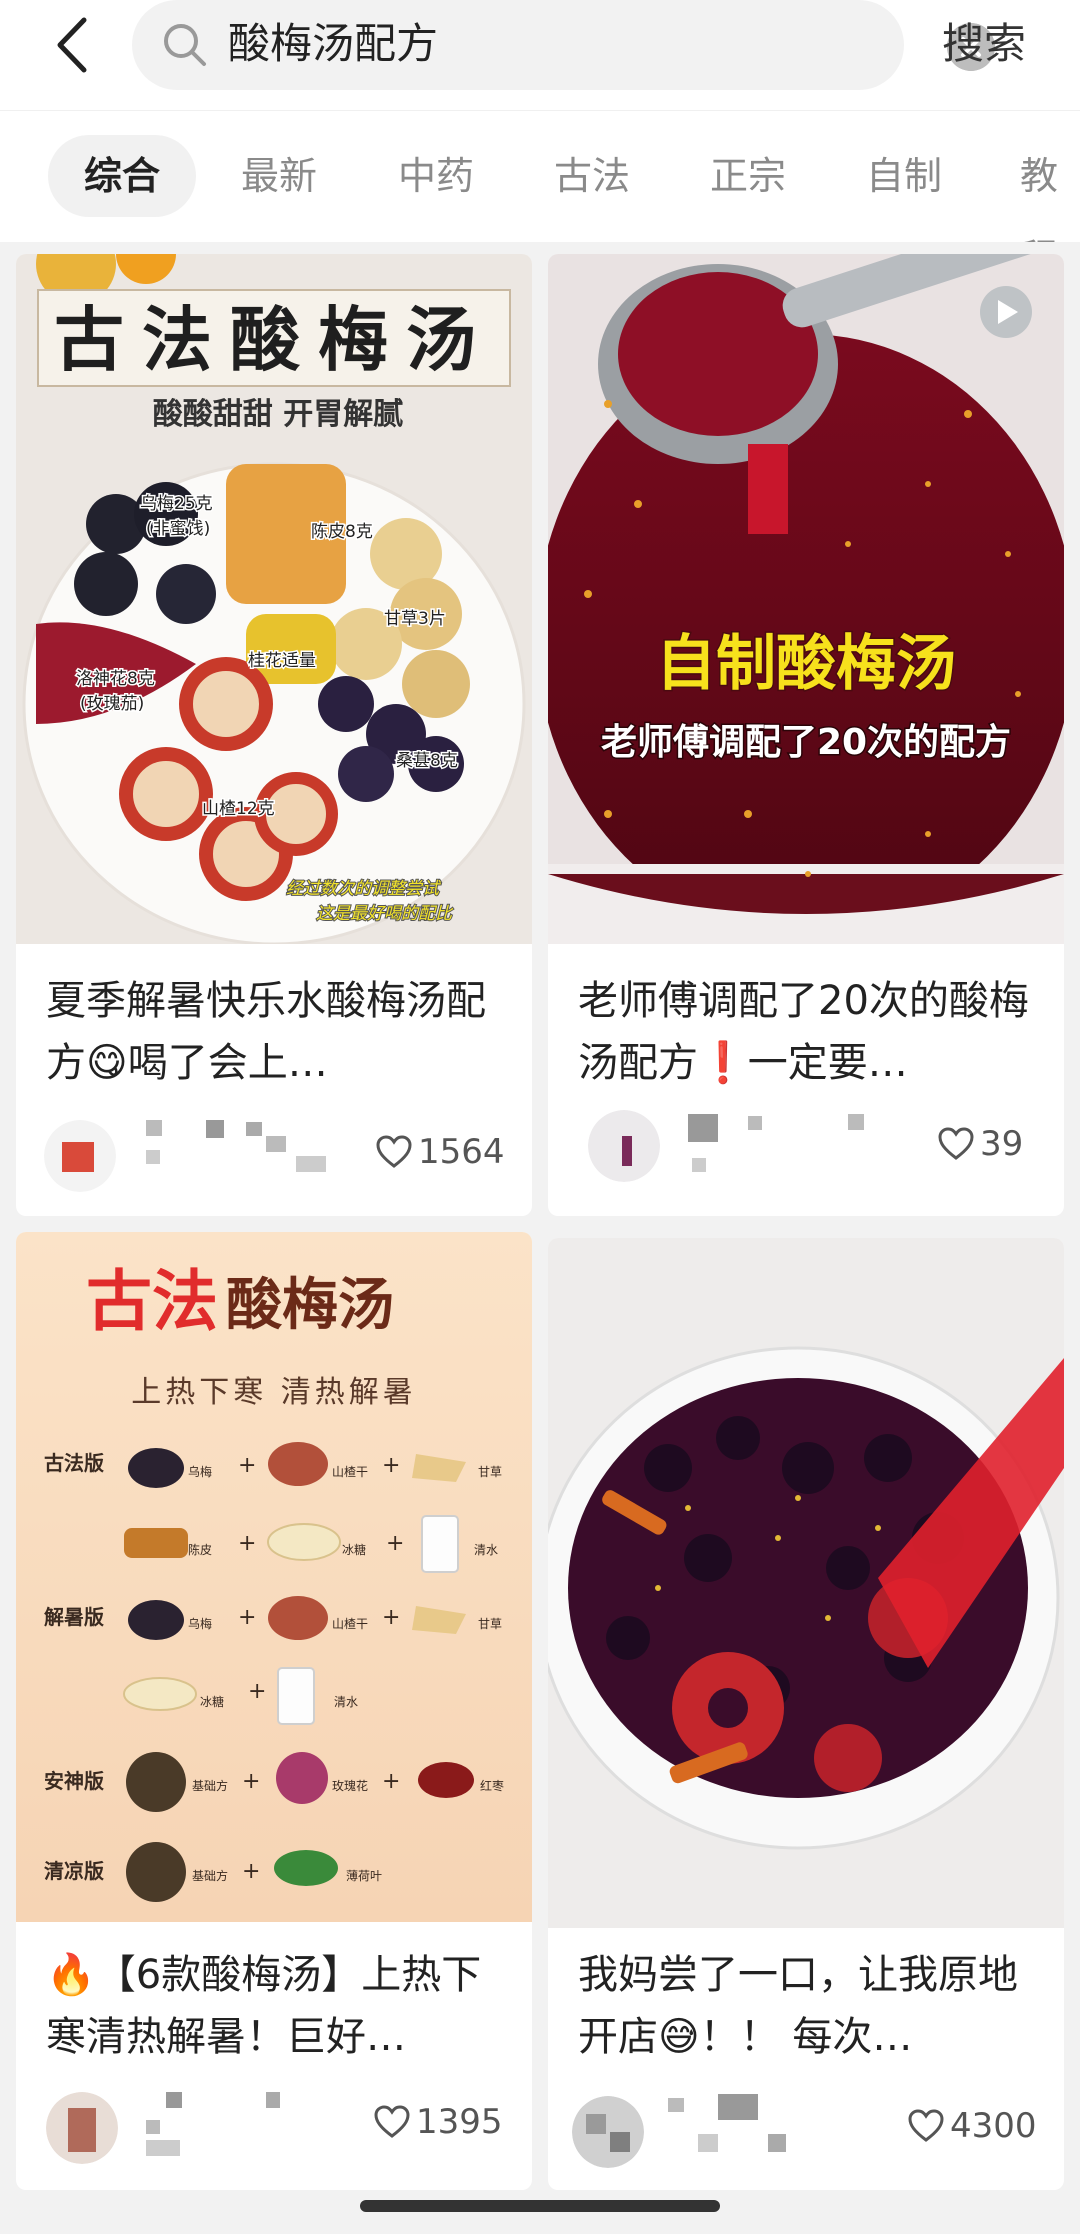 The image size is (1080, 2234). What do you see at coordinates (112, 704) in the screenshot?
I see `cover-label: (玫瑰茄)` at bounding box center [112, 704].